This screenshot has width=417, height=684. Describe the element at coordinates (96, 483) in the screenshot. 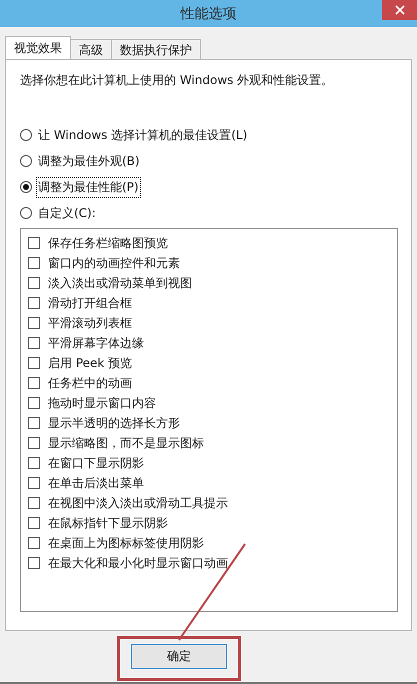

I see `option-label: 在单击后淡出菜单` at that location.